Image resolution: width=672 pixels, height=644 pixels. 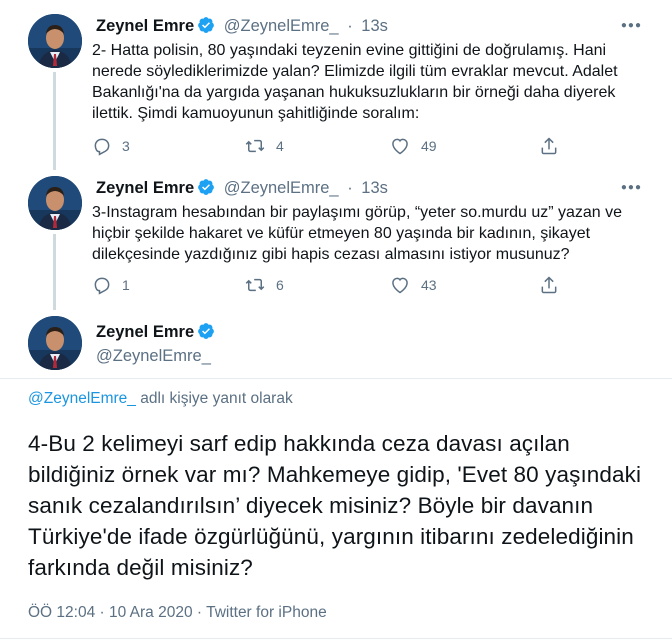 I want to click on replying-to: @ZeynelEmre_ adlı kişiye yanıt olarak, so click(x=160, y=399).